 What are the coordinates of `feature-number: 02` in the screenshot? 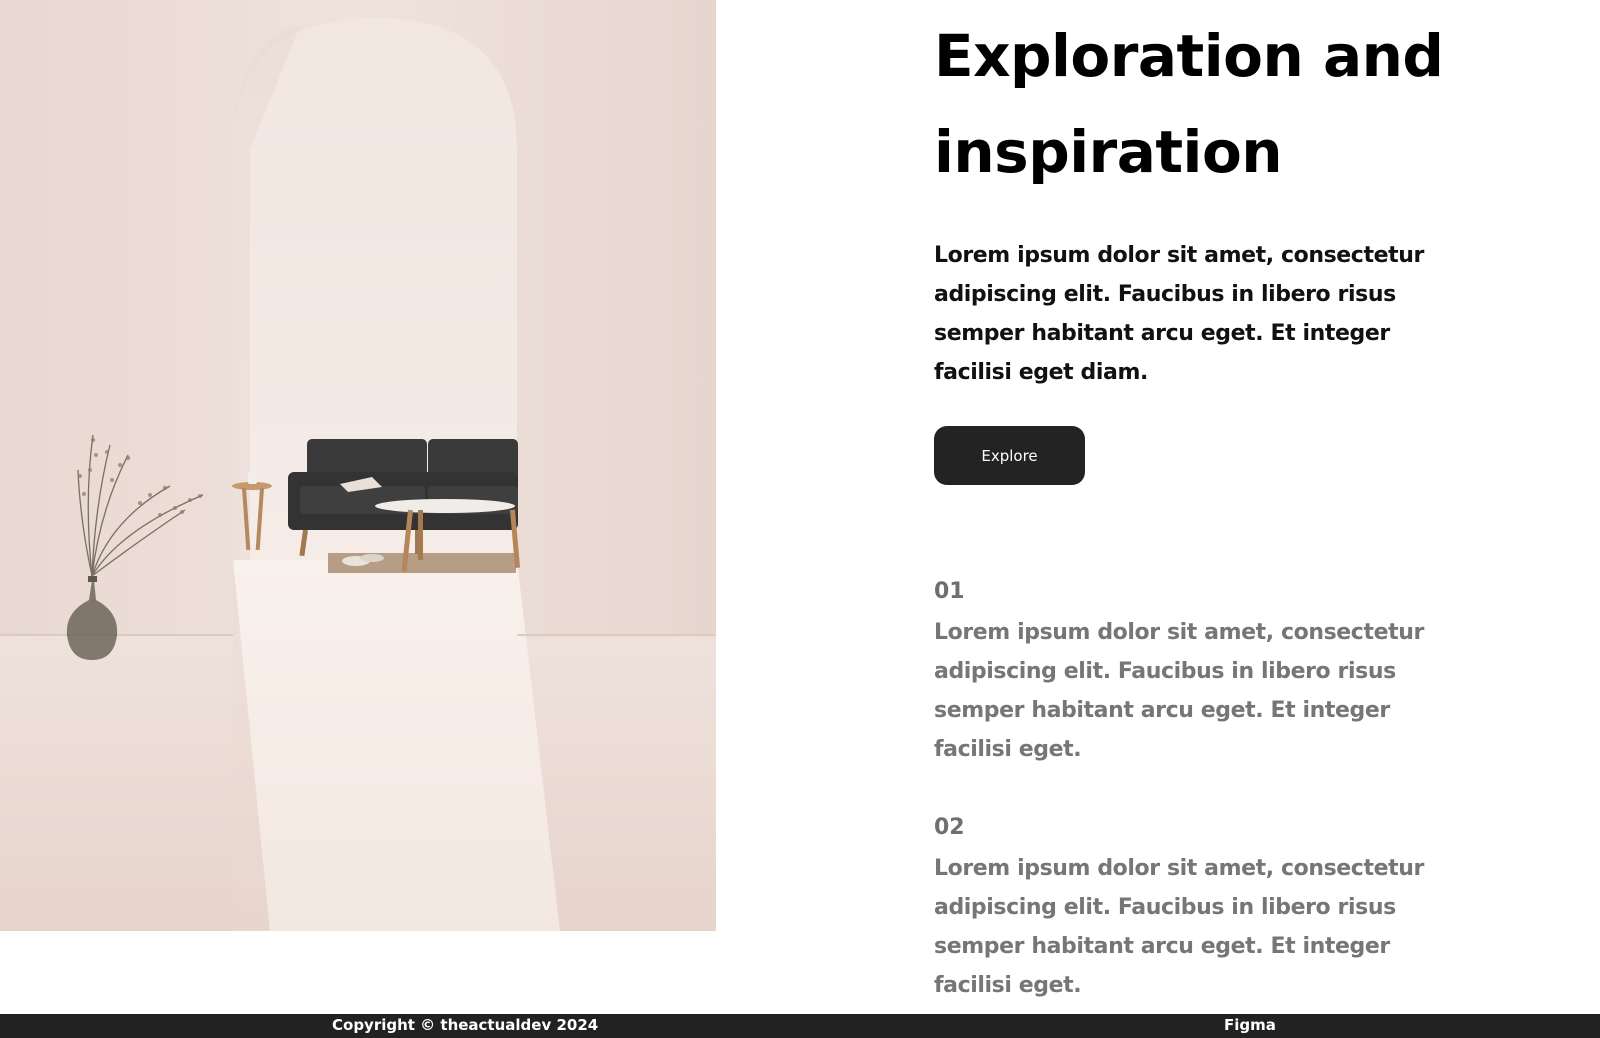 It's located at (949, 827).